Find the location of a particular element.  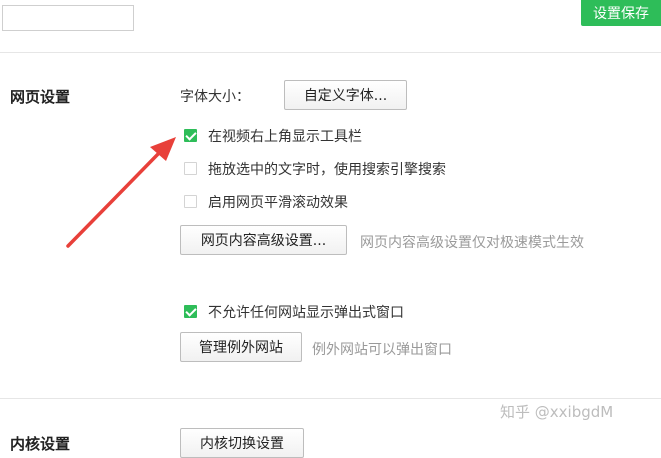

red-arrow-annotation is located at coordinates (121, 192).